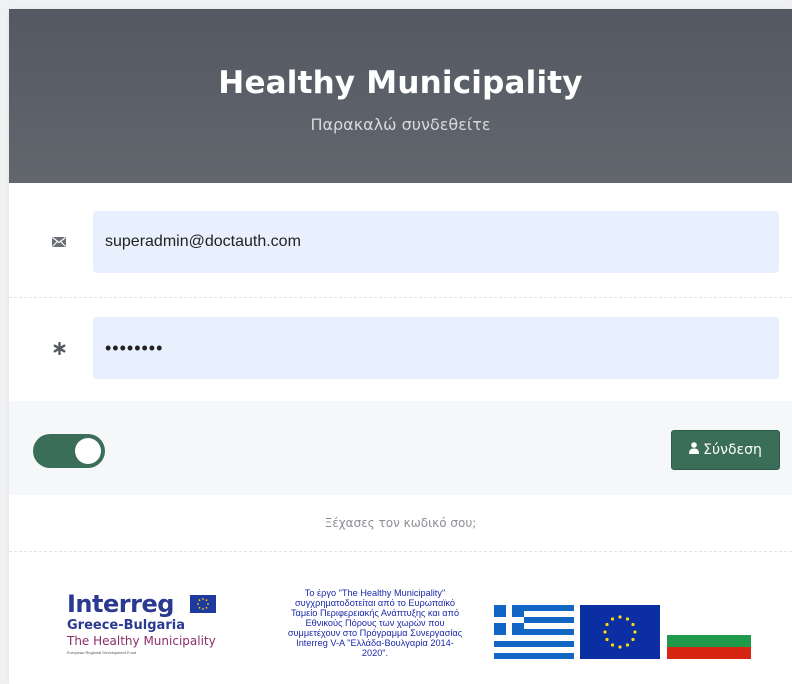  I want to click on envelope-icon, so click(59, 242).